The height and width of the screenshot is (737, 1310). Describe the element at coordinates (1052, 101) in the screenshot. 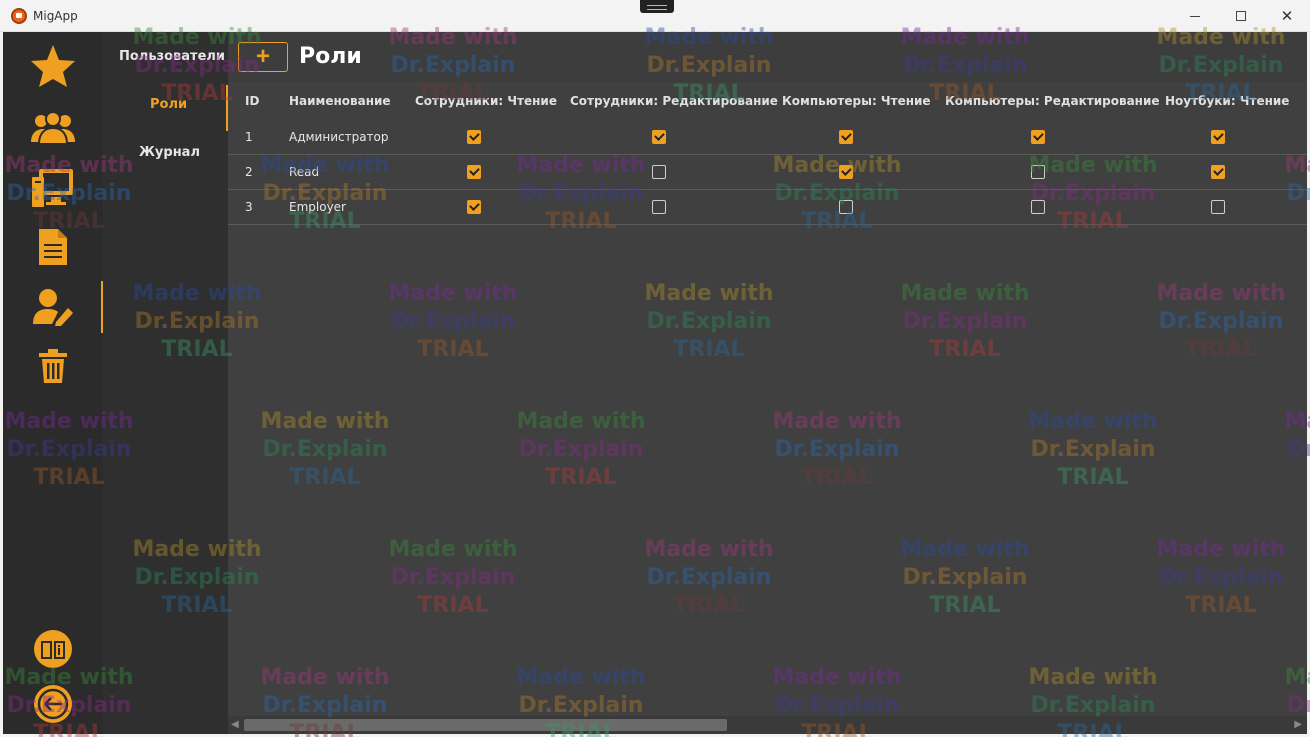

I see `column-header-computers-edit: Компьютеры: Редактирование` at that location.